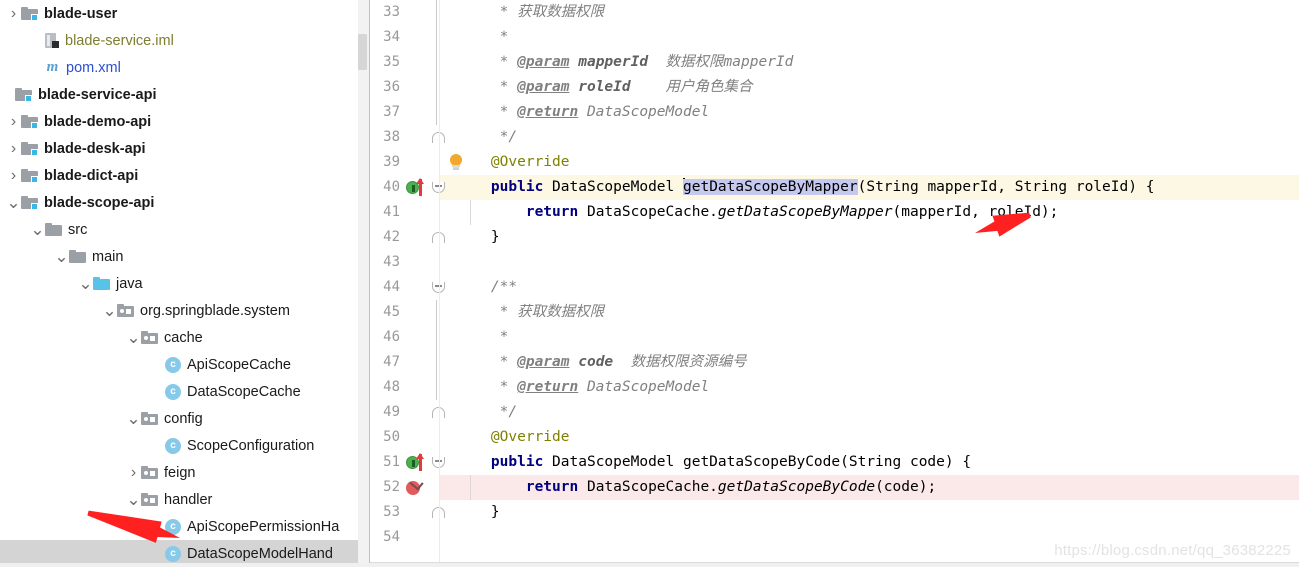  Describe the element at coordinates (184, 13) in the screenshot. I see `tree-item-blade-user: › blade-user` at that location.